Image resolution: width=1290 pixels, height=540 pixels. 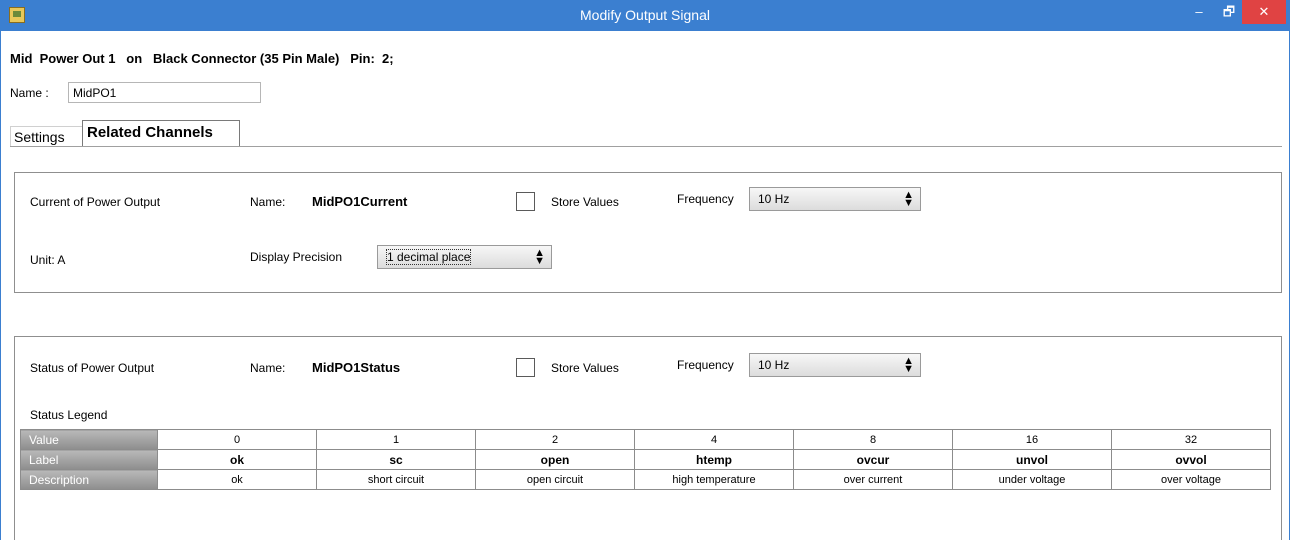 I want to click on window-title: Modify Output Signal, so click(x=645, y=15).